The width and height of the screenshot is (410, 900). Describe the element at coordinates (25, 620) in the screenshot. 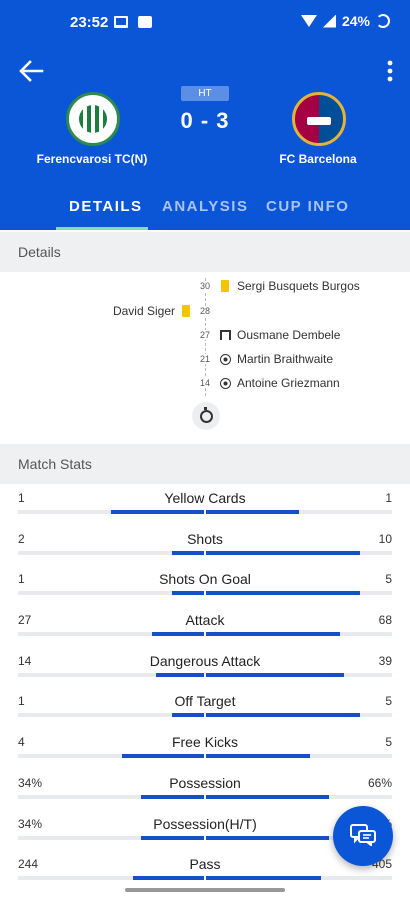

I see `stat-home-value: 27` at that location.